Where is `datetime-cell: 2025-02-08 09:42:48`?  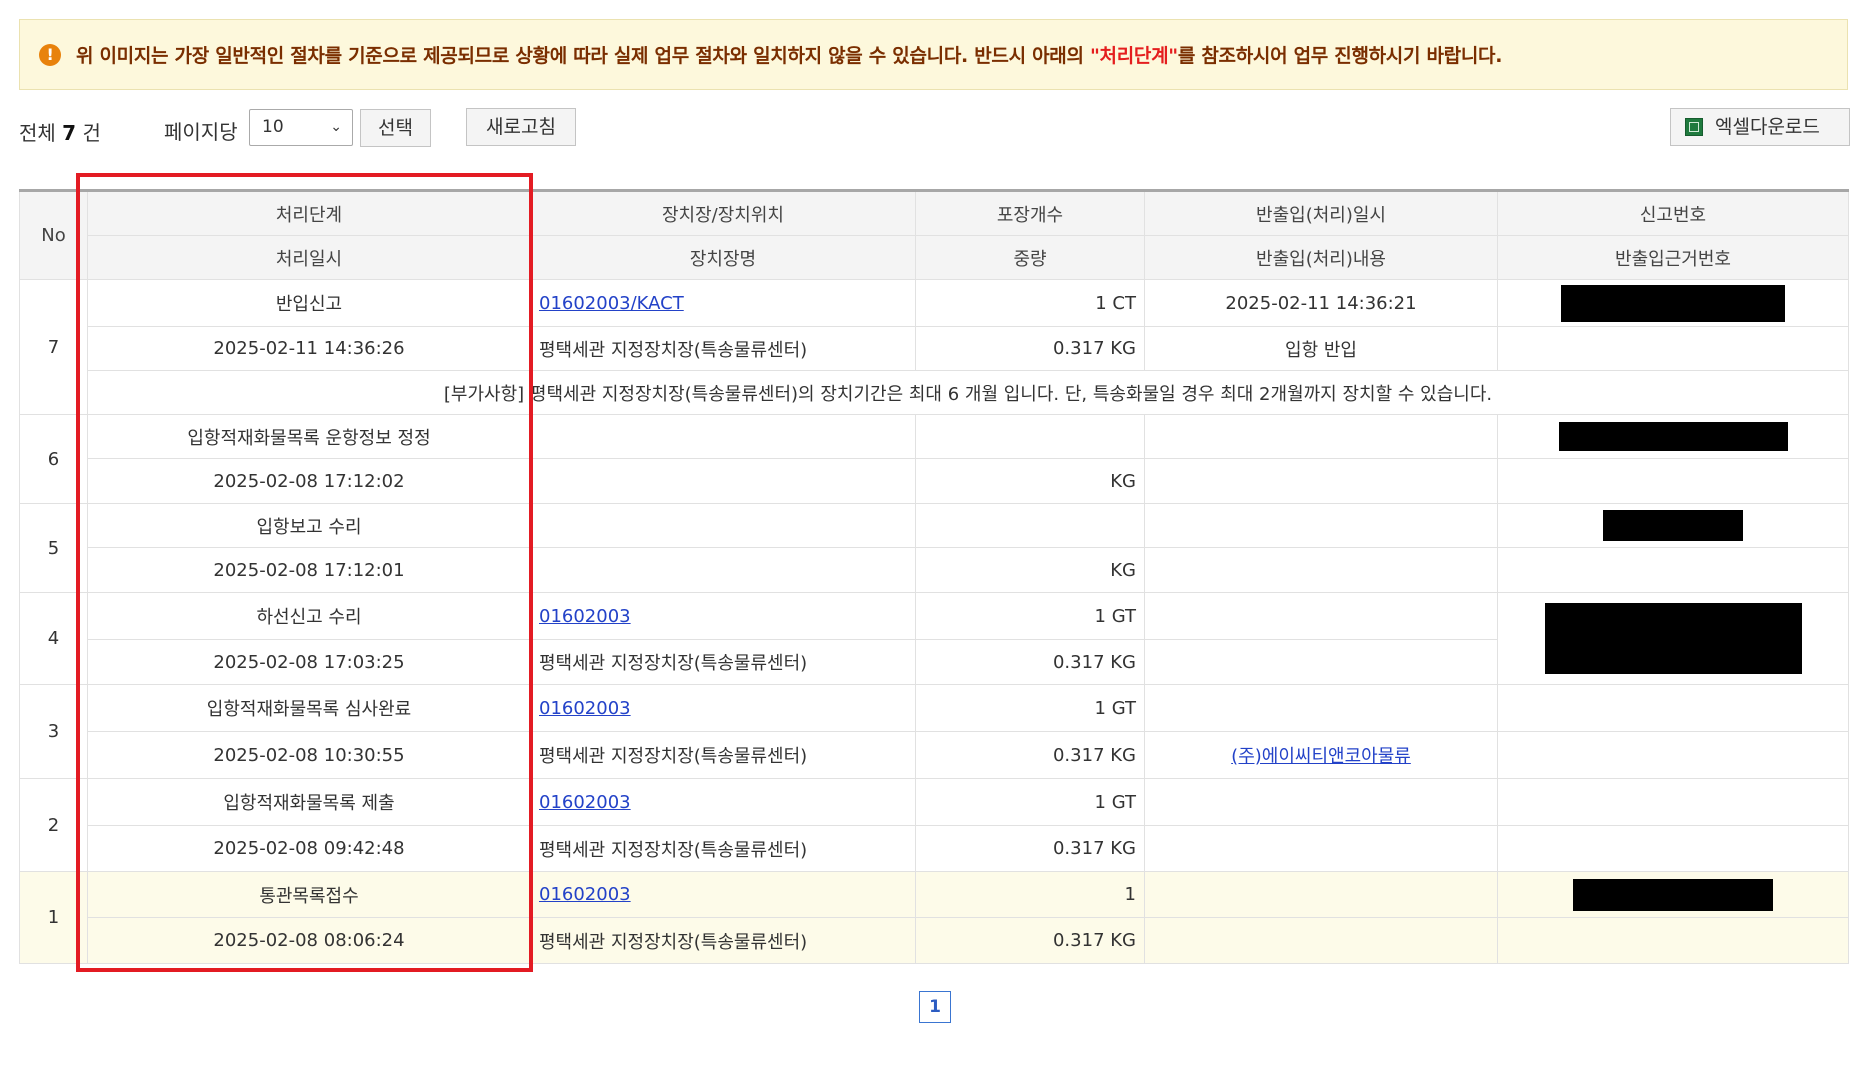 datetime-cell: 2025-02-08 09:42:48 is located at coordinates (309, 848).